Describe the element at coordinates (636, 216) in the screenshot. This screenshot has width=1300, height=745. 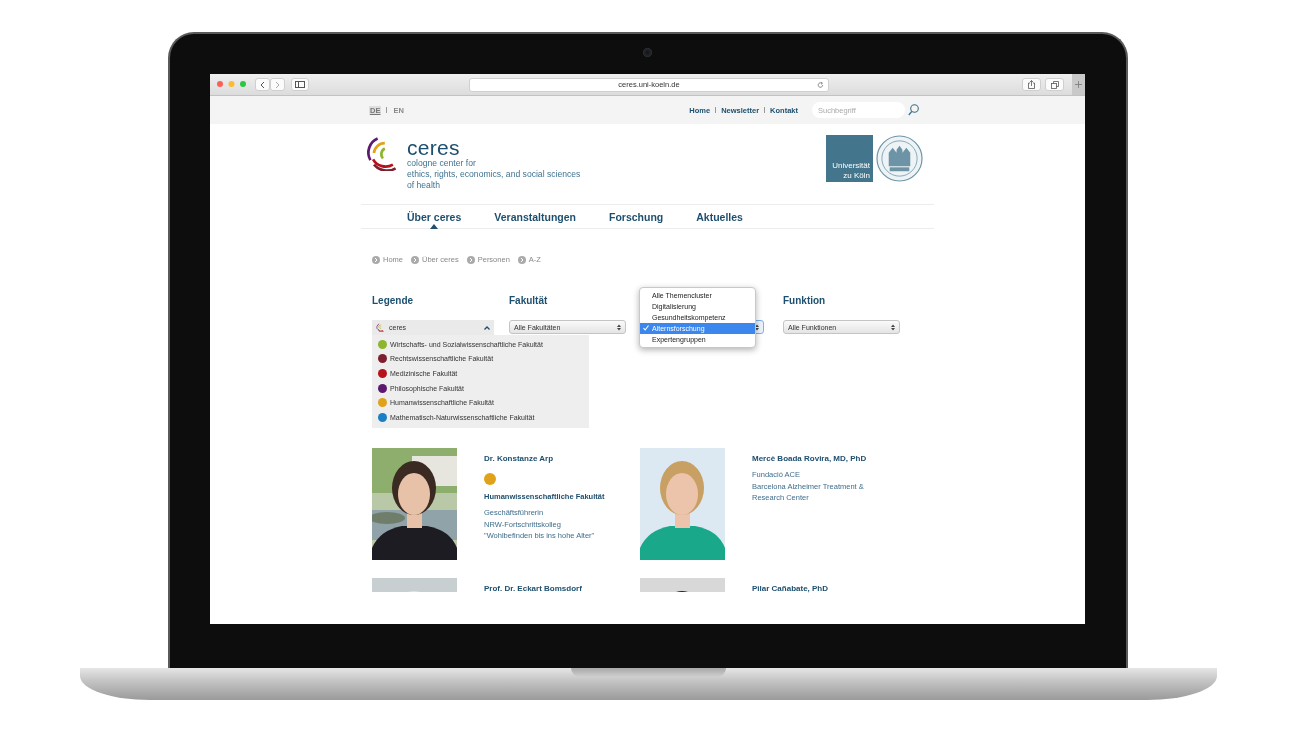
I see `nav-tab: Forschung` at that location.